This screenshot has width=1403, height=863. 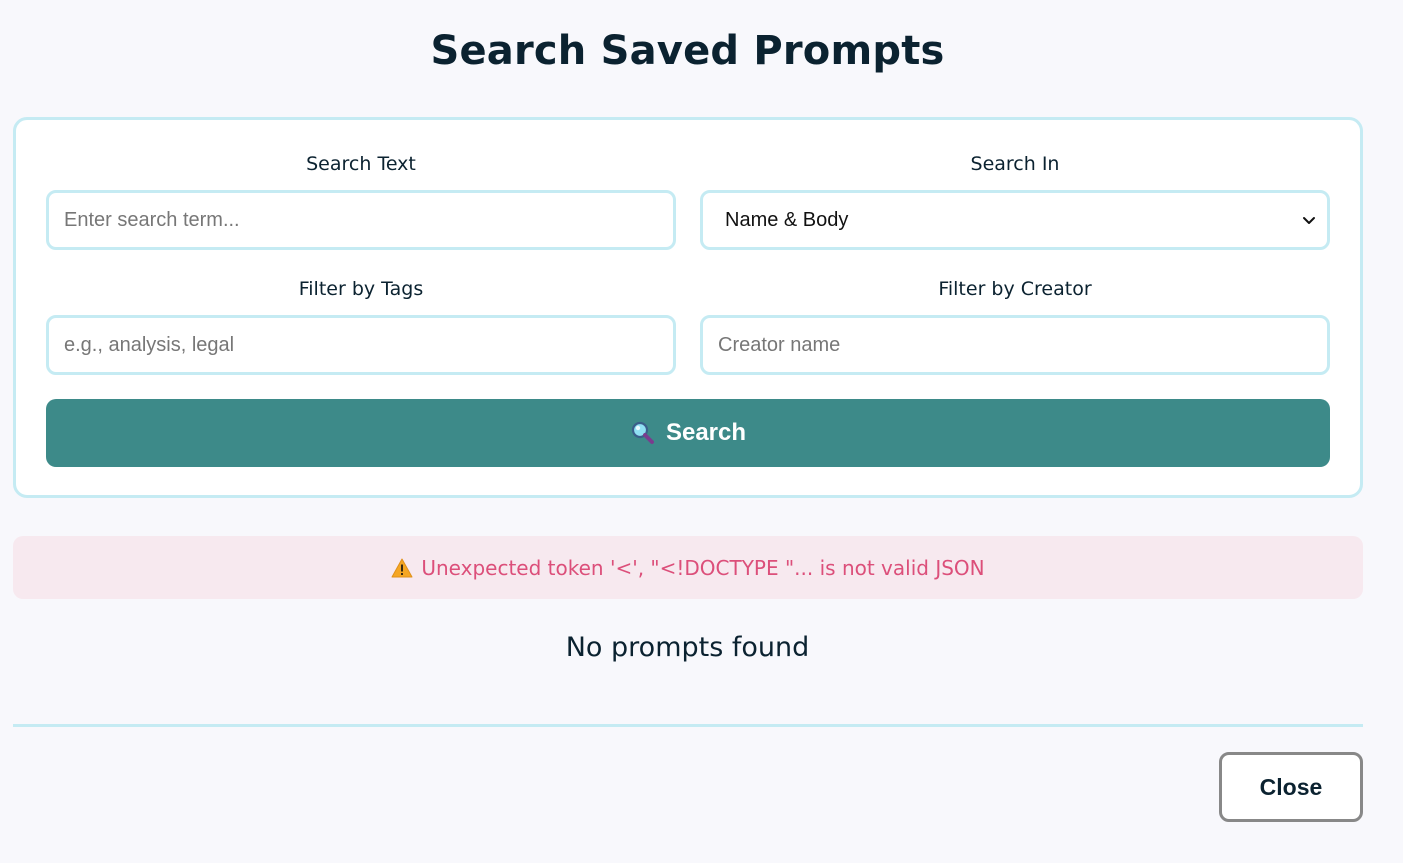 I want to click on no-results-message: No prompts found, so click(x=687, y=647).